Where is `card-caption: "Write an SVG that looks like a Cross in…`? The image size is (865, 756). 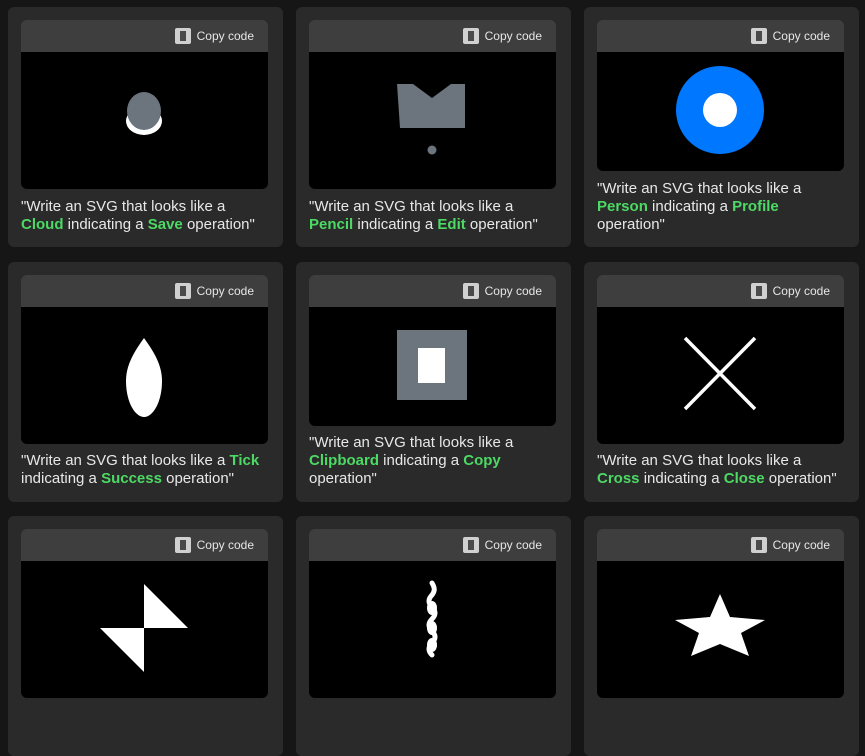
card-caption: "Write an SVG that looks like a Cross in… is located at coordinates (717, 469).